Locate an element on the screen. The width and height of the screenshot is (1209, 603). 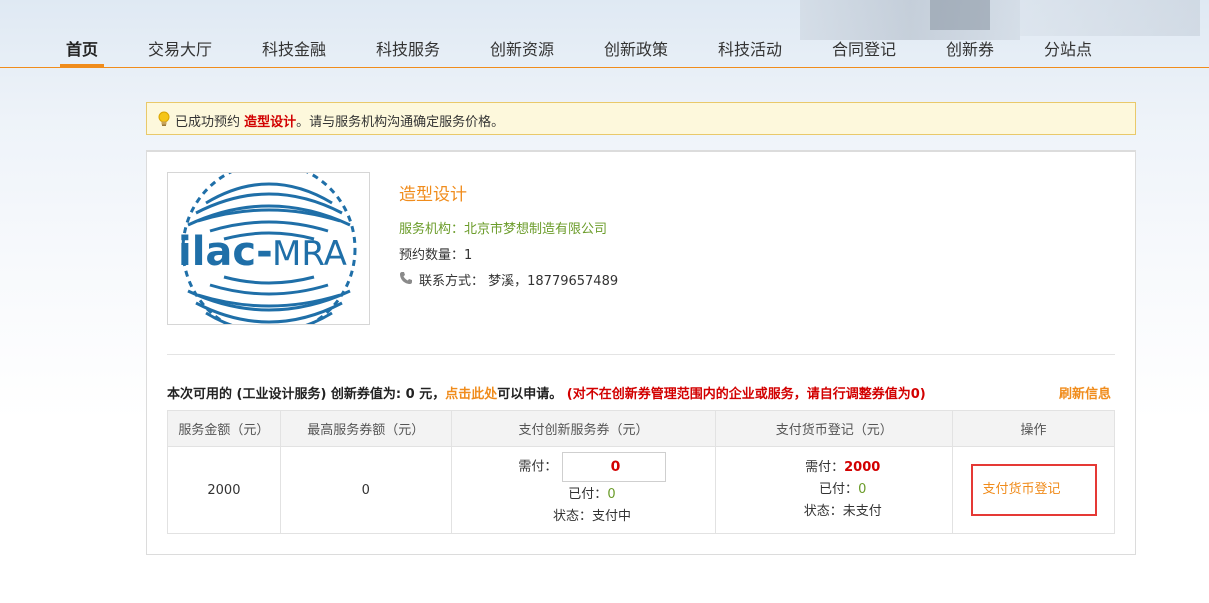
cash-paid-label: 已付： is located at coordinates (839, 489).